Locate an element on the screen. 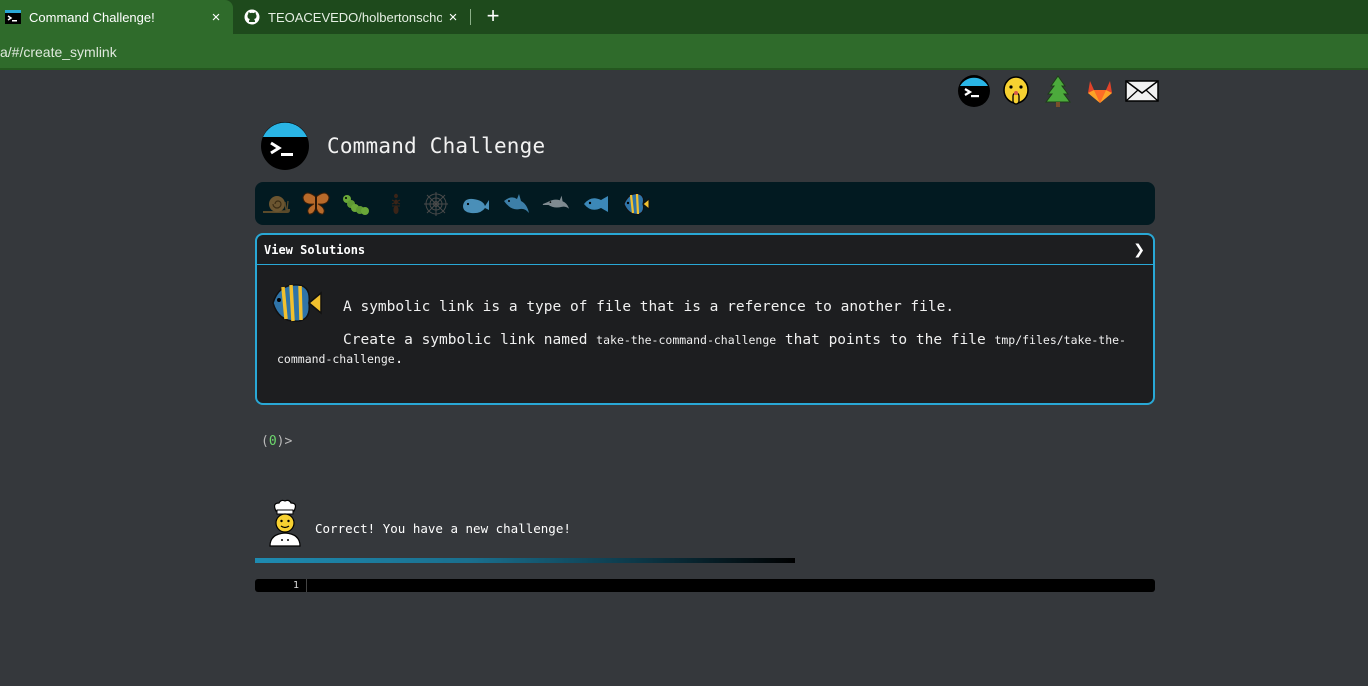 The image size is (1368, 686). shell-prompt: (0)> is located at coordinates (276, 441).